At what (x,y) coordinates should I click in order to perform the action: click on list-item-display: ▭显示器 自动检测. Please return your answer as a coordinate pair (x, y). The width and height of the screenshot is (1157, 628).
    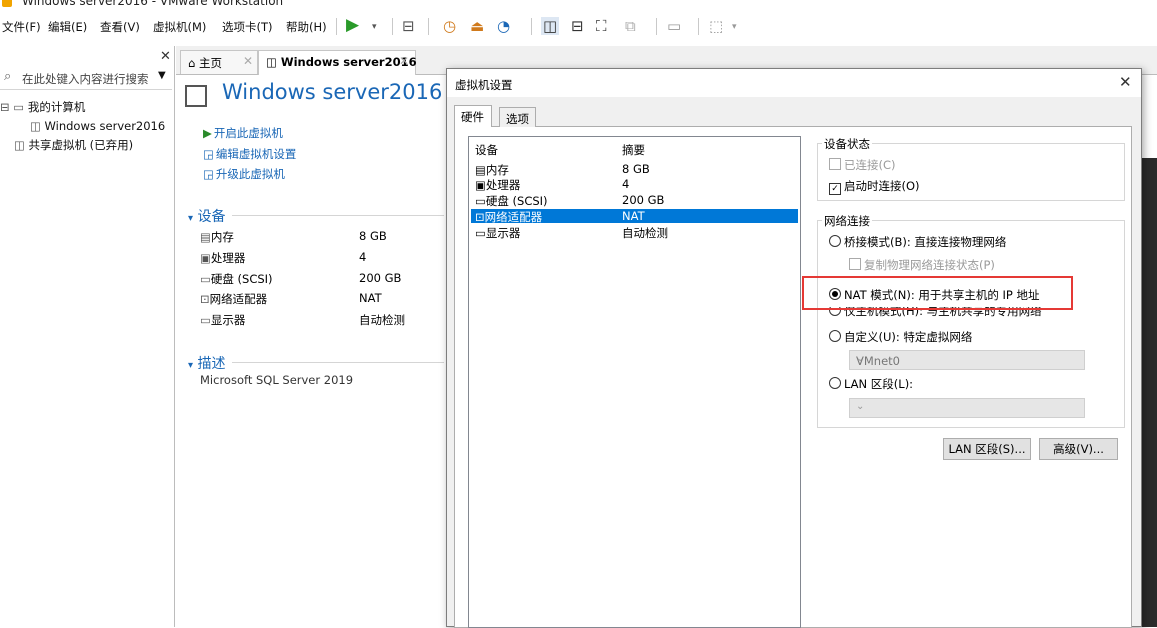
    Looking at the image, I should click on (634, 232).